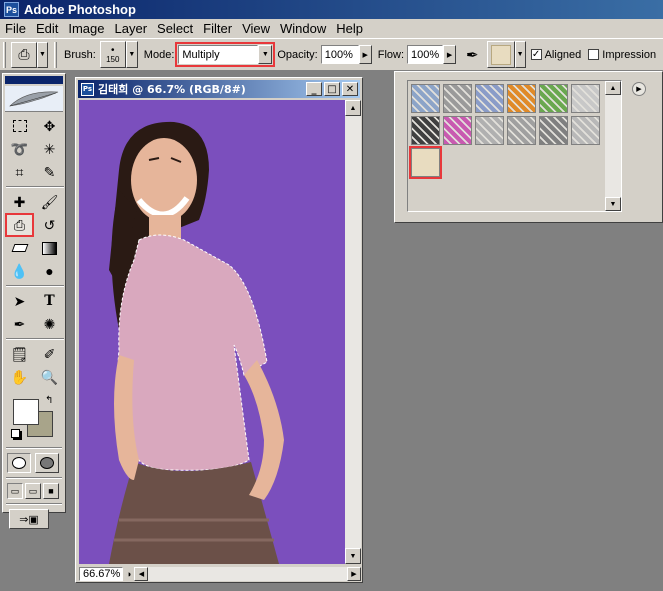 The width and height of the screenshot is (663, 591). I want to click on status-info-icon: ◑, so click(128, 574).